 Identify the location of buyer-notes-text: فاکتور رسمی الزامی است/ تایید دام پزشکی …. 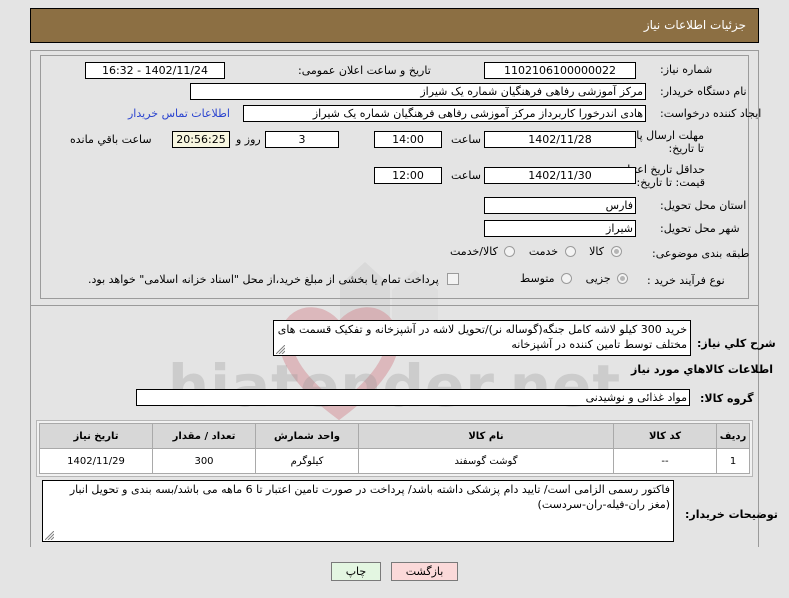
(369, 497).